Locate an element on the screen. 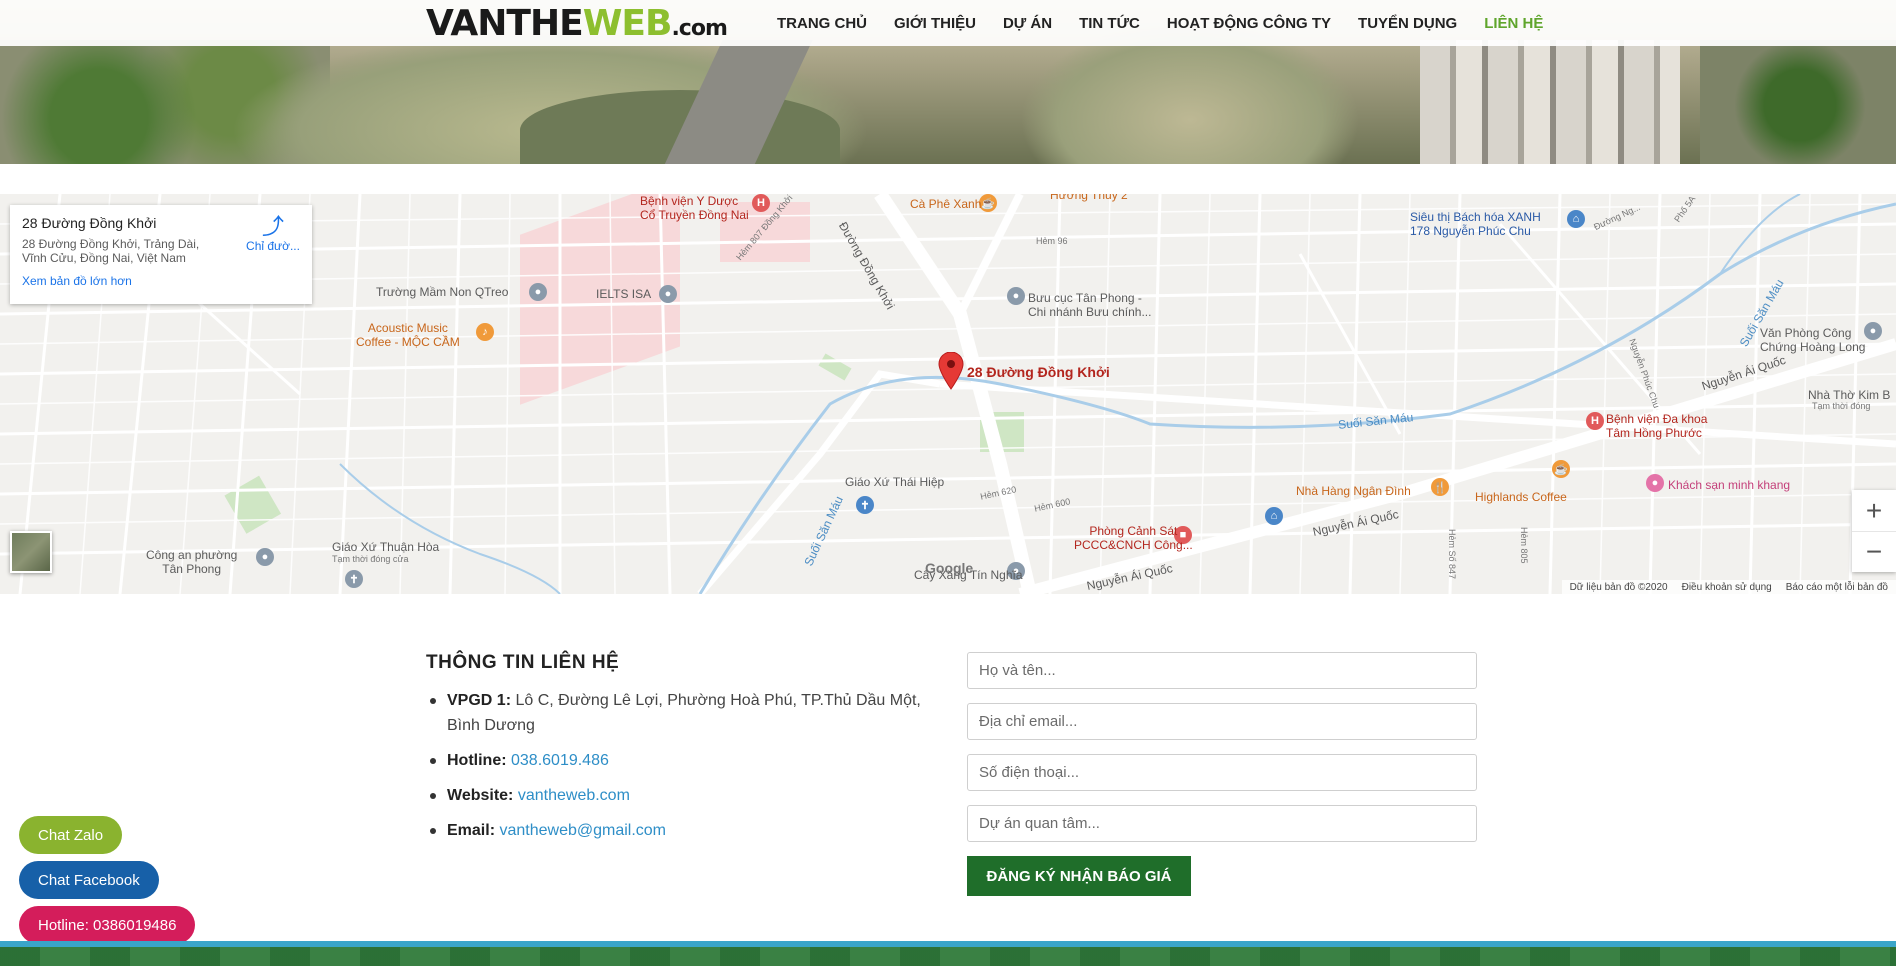 This screenshot has width=1896, height=966. email-field is located at coordinates (1222, 721).